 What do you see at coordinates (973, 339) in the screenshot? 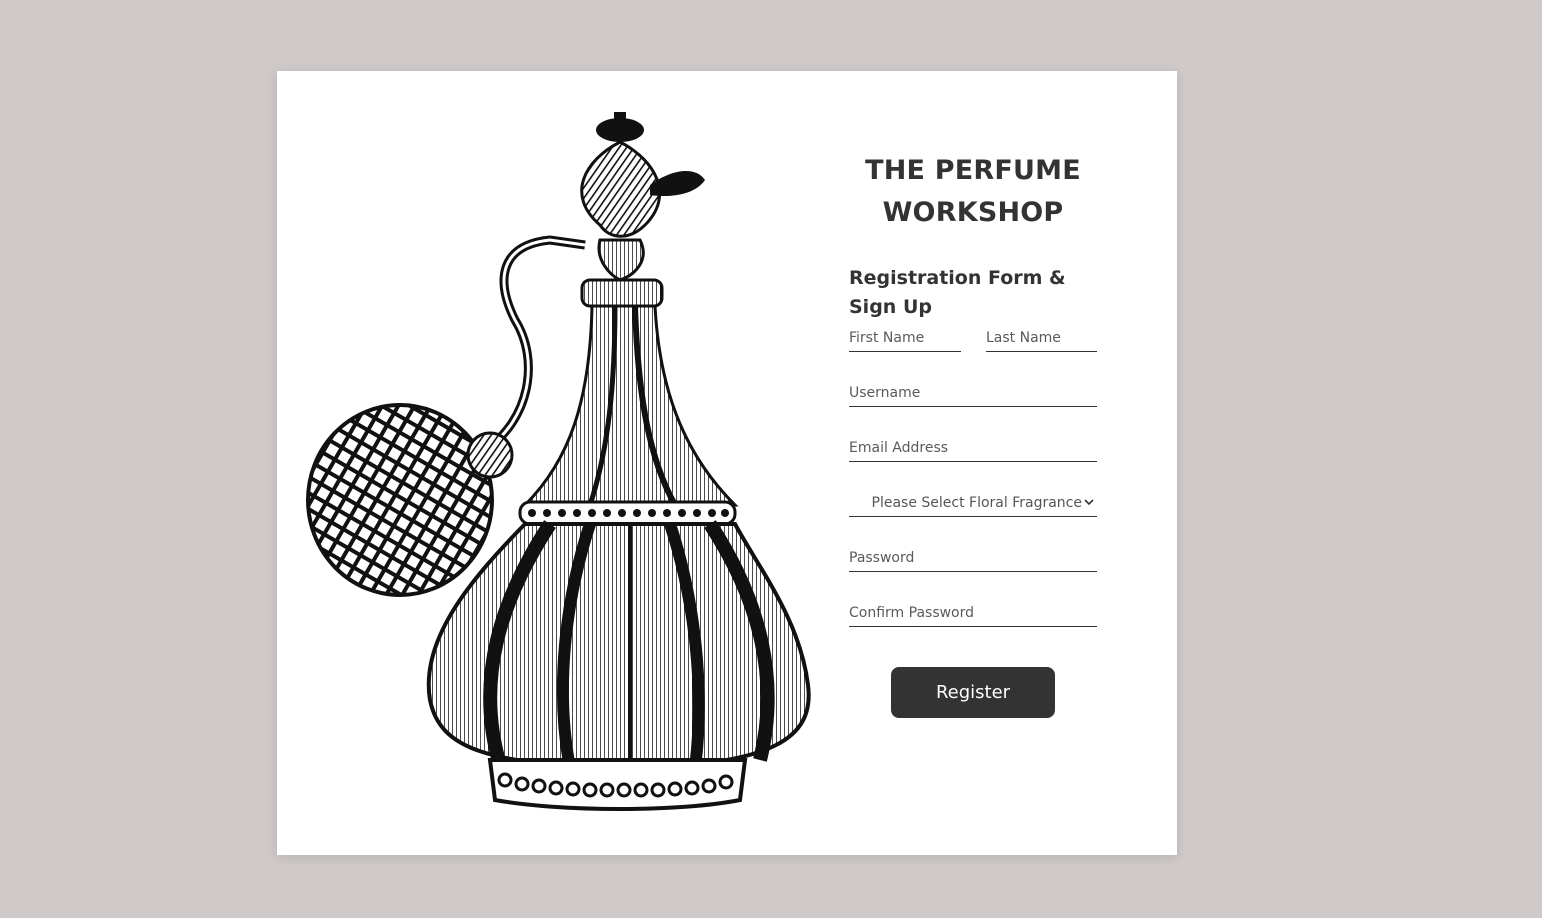
I see `name-row` at bounding box center [973, 339].